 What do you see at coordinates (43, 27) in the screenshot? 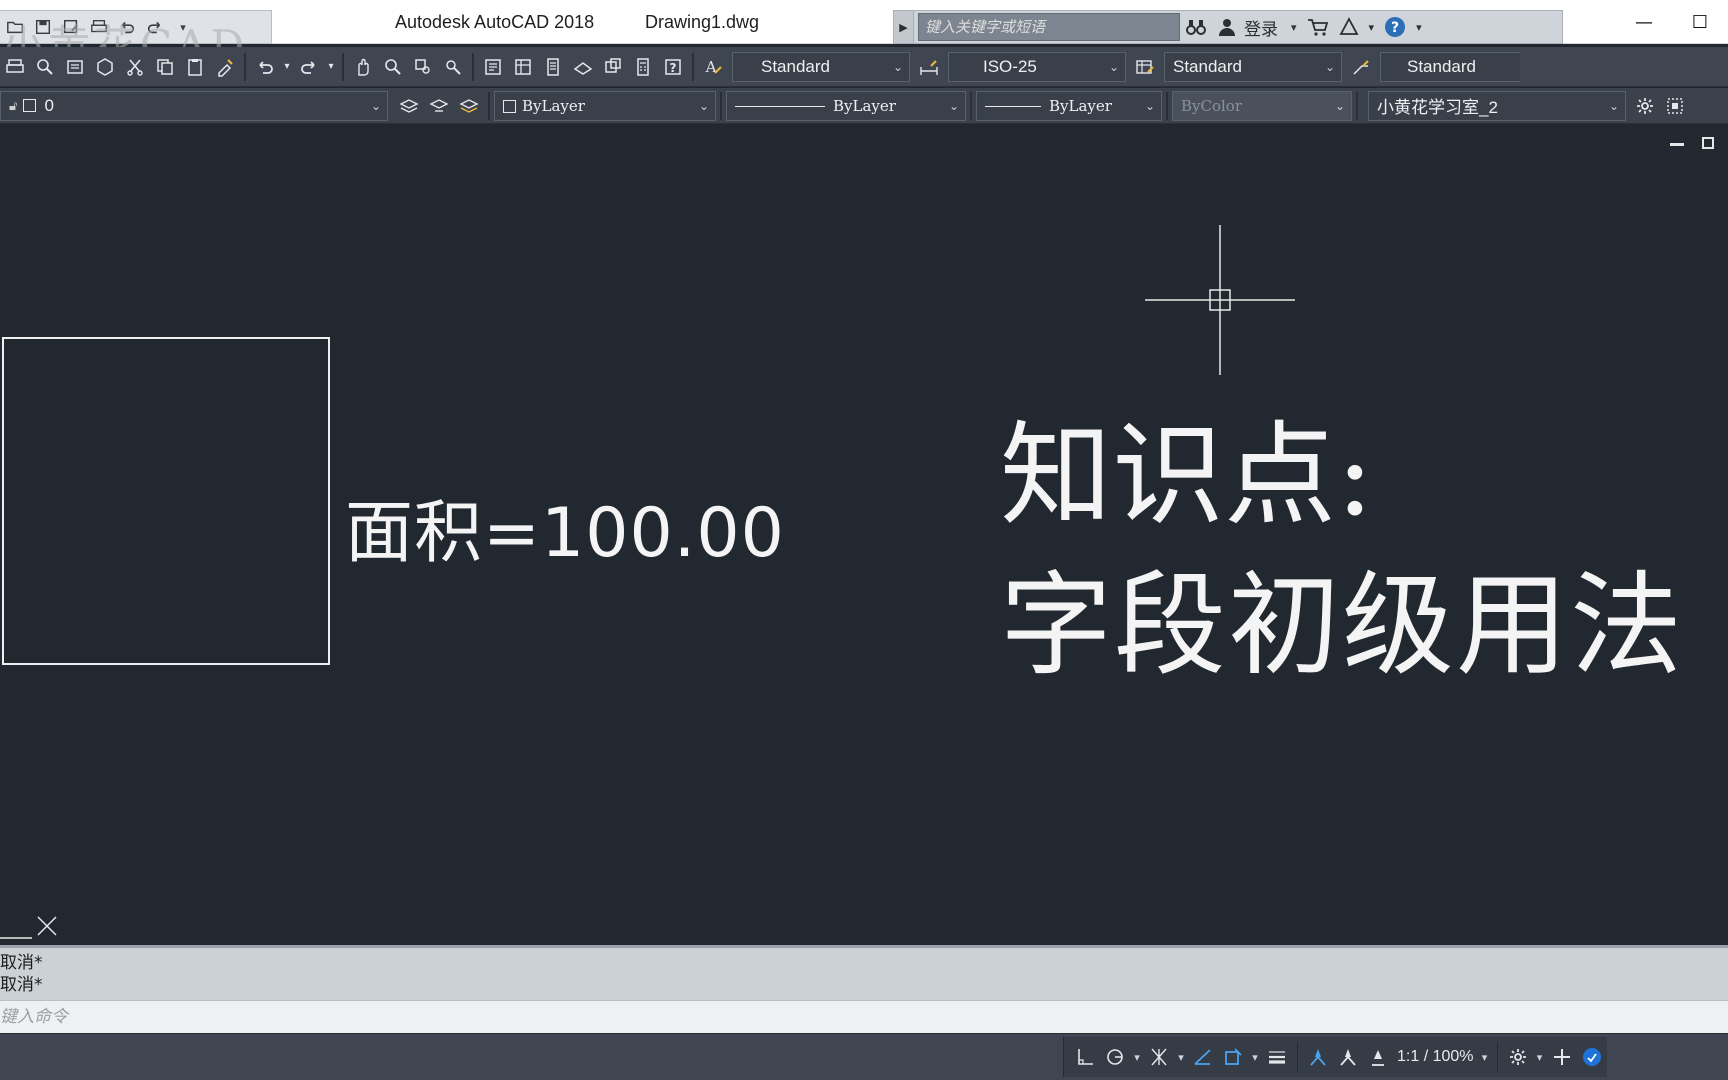
I see `save-icon` at bounding box center [43, 27].